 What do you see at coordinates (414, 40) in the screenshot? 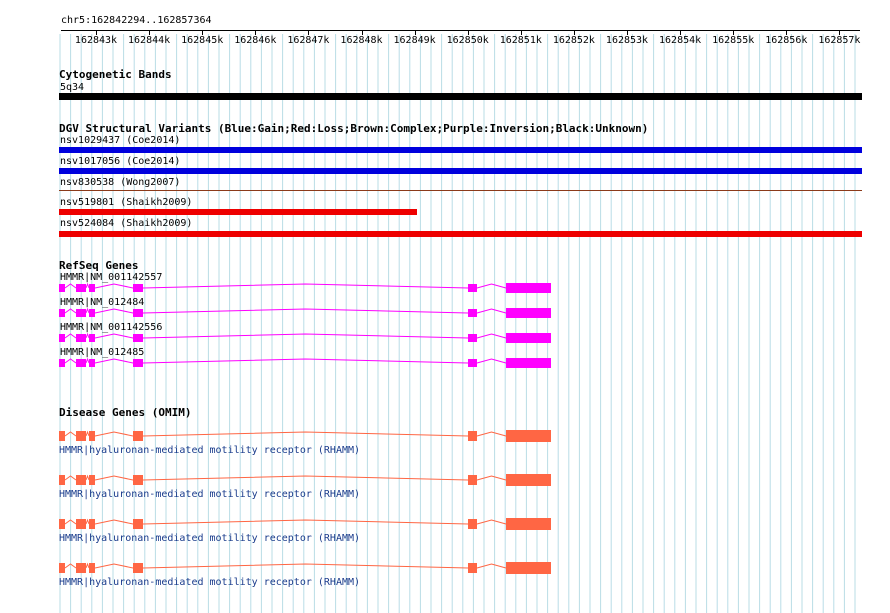
I see `ruler-tick-label: 162849k` at bounding box center [414, 40].